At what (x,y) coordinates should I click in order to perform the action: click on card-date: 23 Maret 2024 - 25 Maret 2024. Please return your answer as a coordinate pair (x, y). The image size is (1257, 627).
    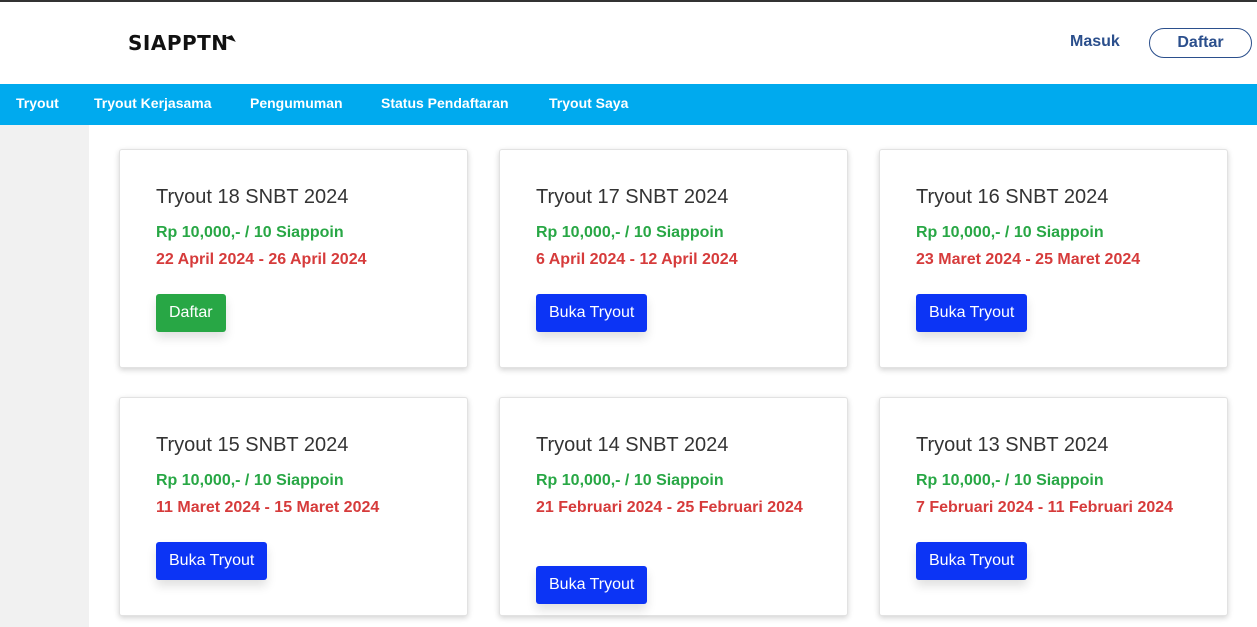
    Looking at the image, I should click on (1028, 259).